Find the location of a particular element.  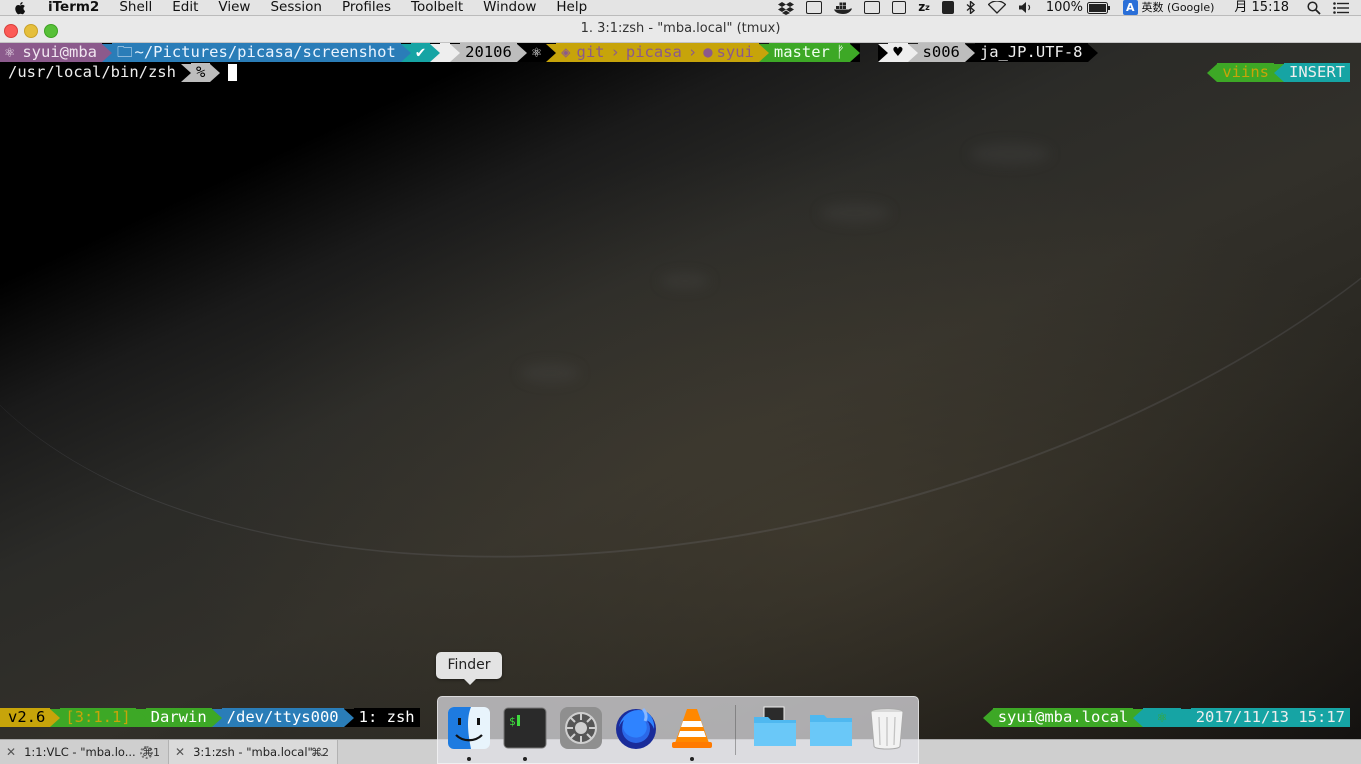

keyboard-viewer-icon is located at coordinates (899, 7).